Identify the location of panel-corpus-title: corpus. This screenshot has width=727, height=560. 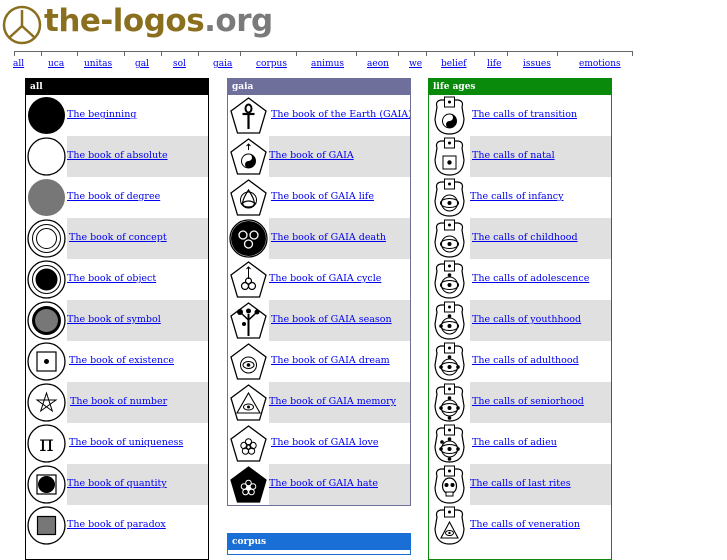
(319, 542).